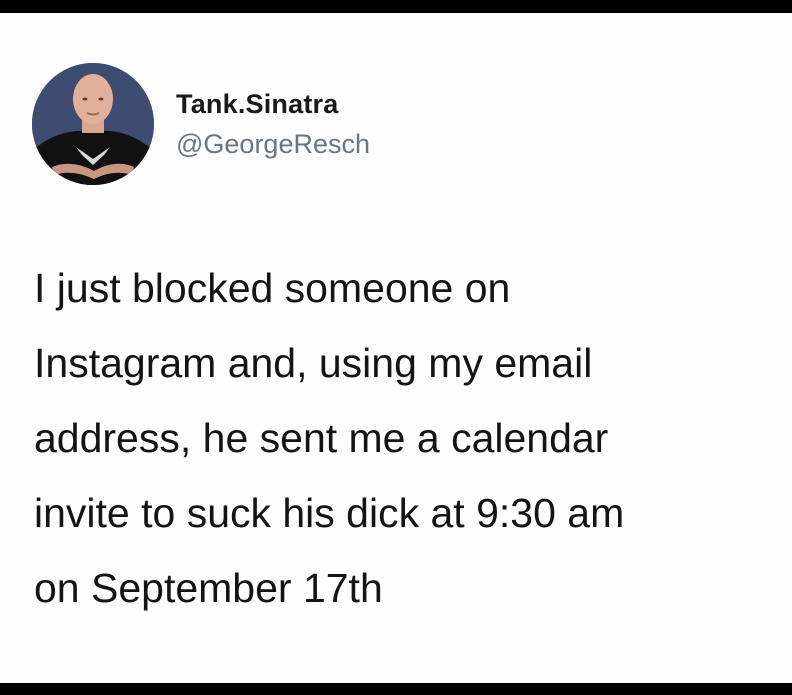  What do you see at coordinates (321, 438) in the screenshot?
I see `tweet-text-line: address, he sent me a calendar` at bounding box center [321, 438].